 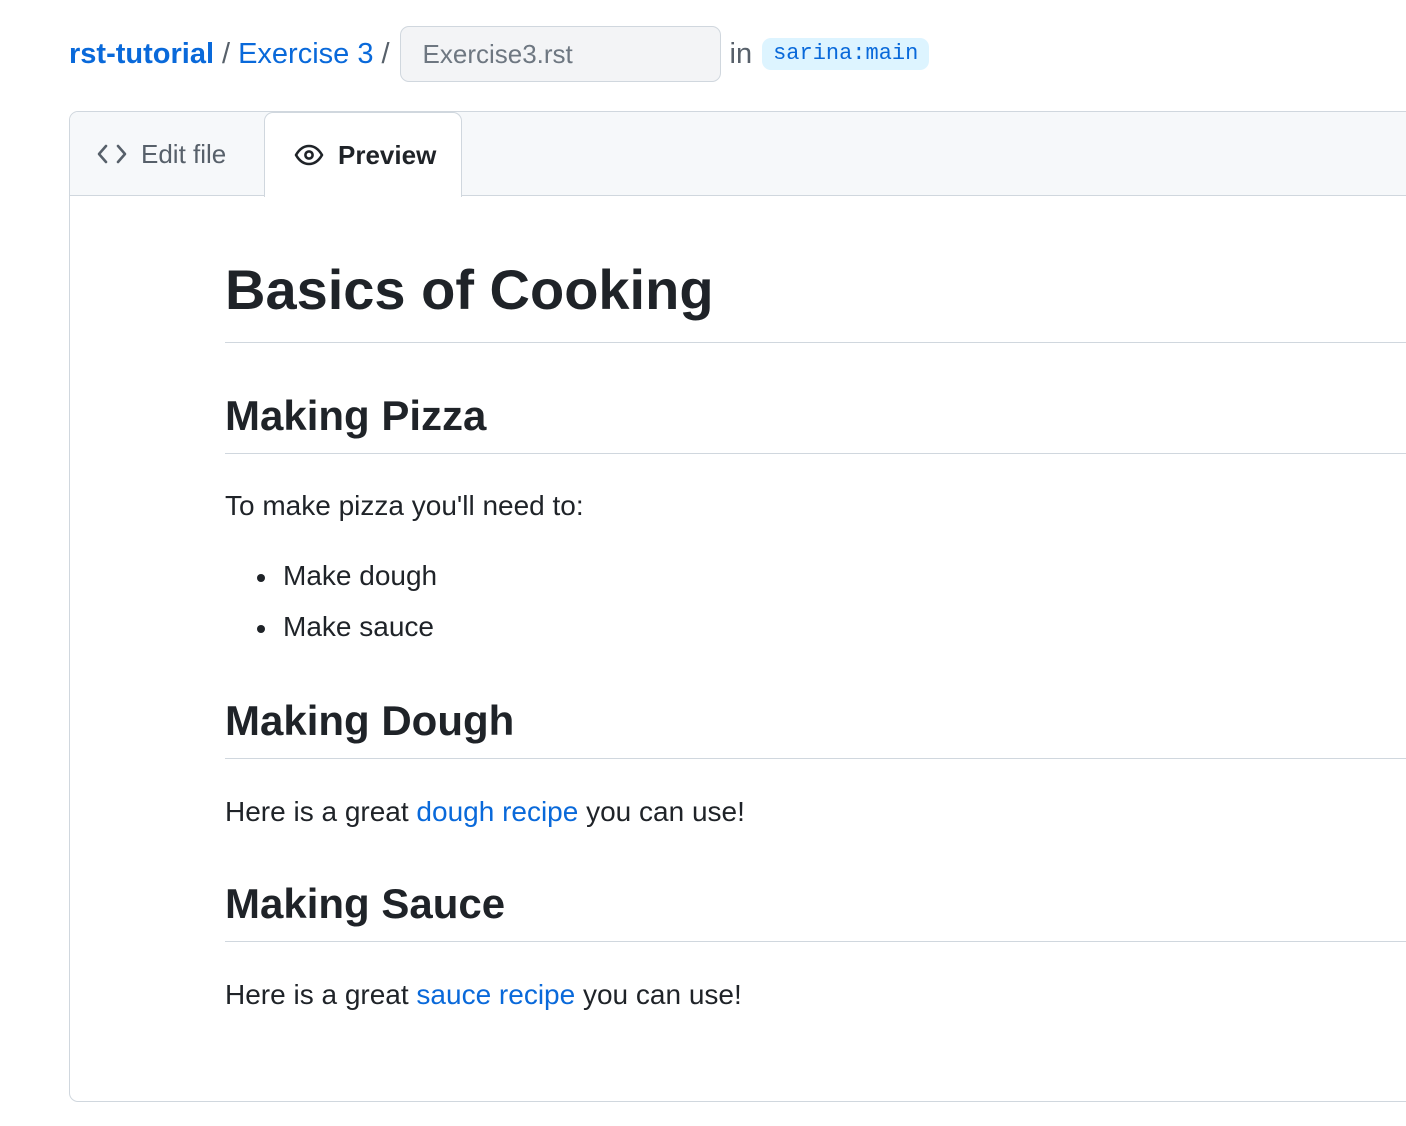 I want to click on tab-preview: Preview, so click(x=363, y=154).